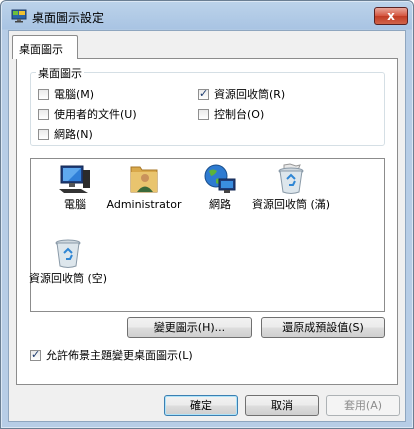 The width and height of the screenshot is (414, 429). I want to click on computer-icon, so click(75, 179).